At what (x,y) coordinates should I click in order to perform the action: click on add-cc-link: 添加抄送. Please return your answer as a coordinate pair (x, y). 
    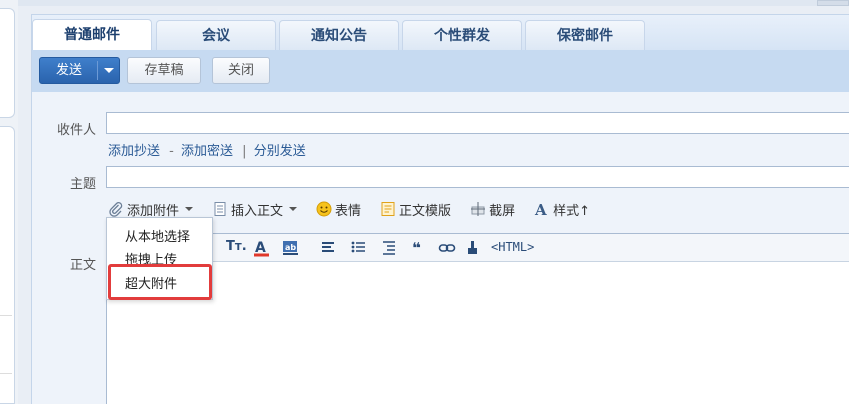
    Looking at the image, I should click on (134, 151).